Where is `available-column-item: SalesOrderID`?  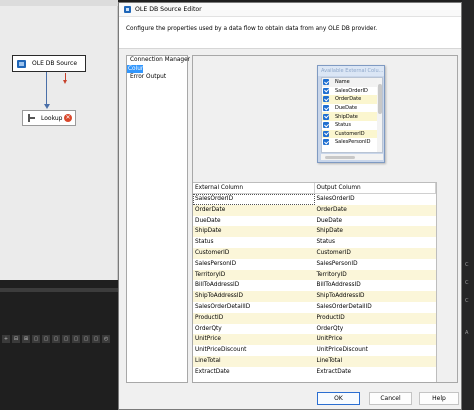 available-column-item: SalesOrderID is located at coordinates (352, 91).